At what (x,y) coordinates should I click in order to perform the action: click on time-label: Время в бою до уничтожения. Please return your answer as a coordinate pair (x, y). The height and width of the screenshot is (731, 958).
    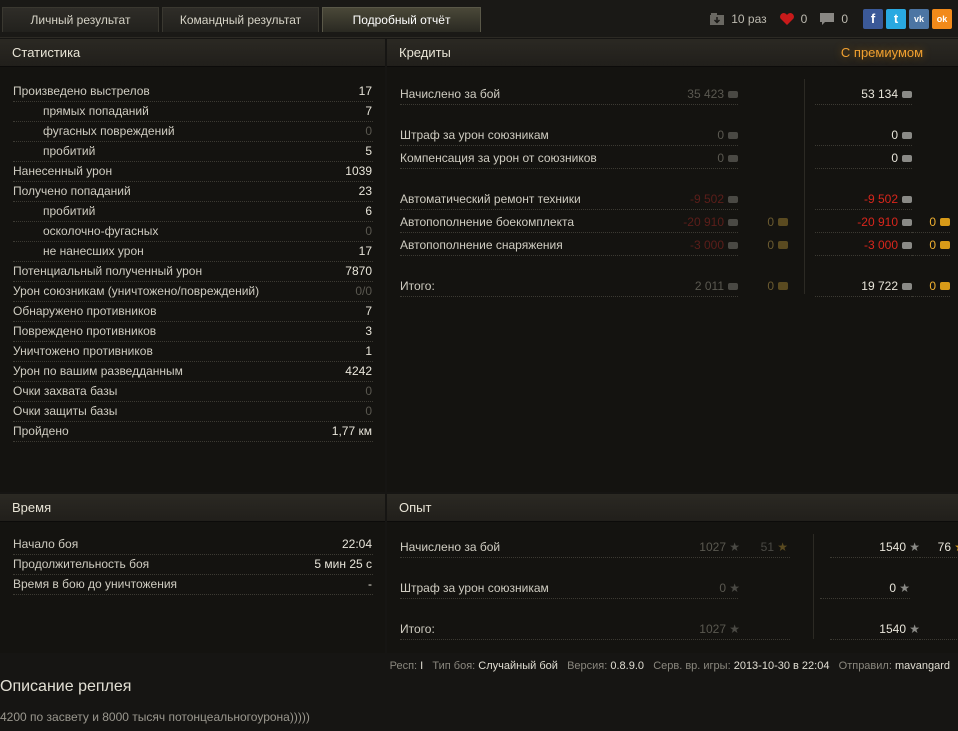
    Looking at the image, I should click on (95, 584).